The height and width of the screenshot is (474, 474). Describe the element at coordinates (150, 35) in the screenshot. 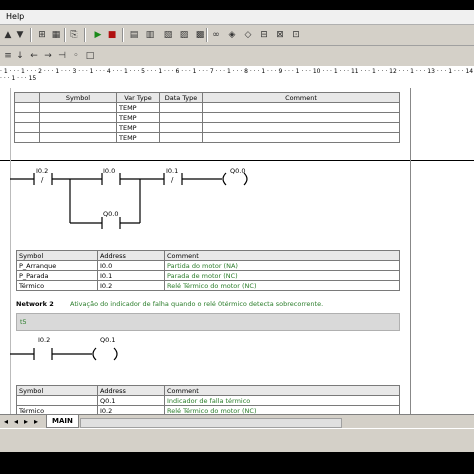

I see `status-chart-icon: ▥` at that location.